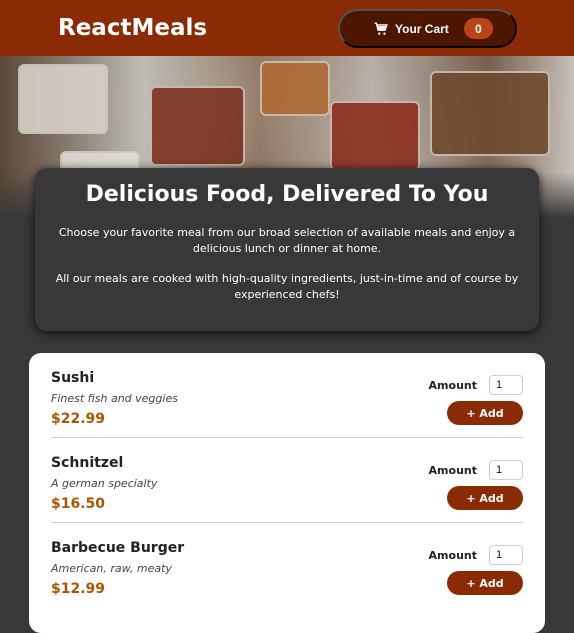 Image resolution: width=574 pixels, height=633 pixels. Describe the element at coordinates (287, 194) in the screenshot. I see `summary-title: Delicious Food, Delivered To You` at that location.